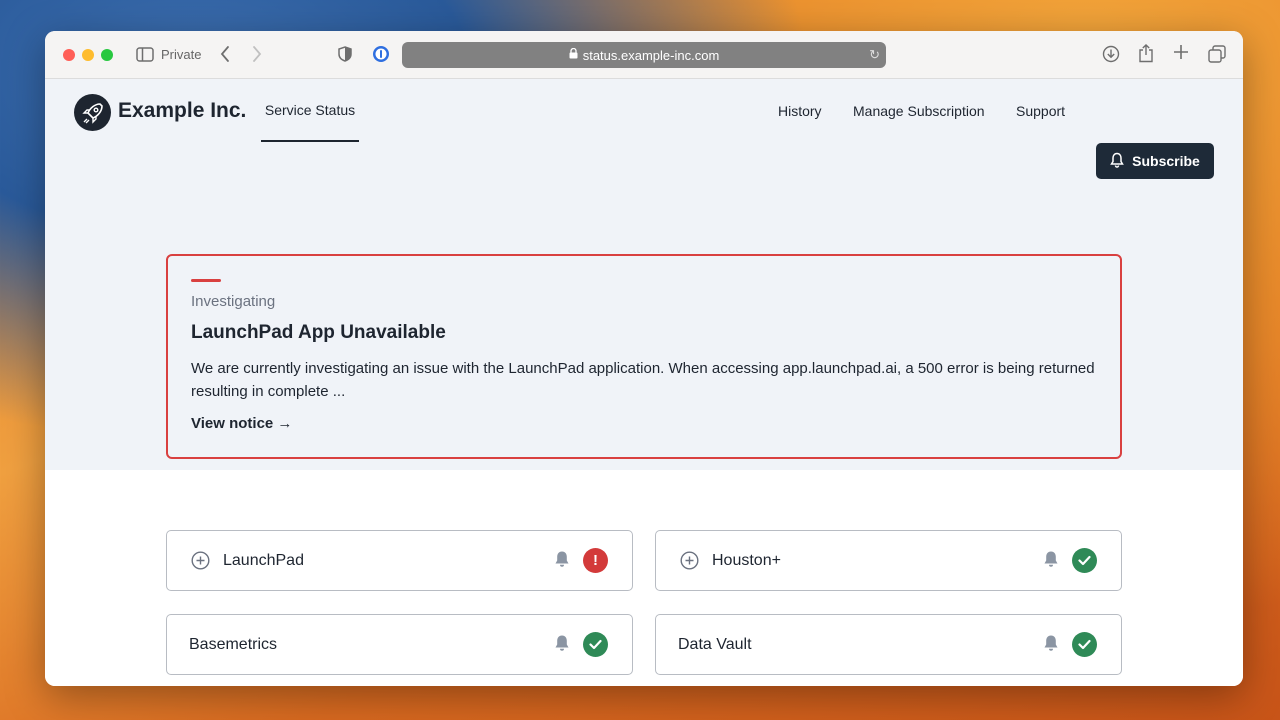  What do you see at coordinates (263, 560) in the screenshot?
I see `service-name: LaunchPad` at bounding box center [263, 560].